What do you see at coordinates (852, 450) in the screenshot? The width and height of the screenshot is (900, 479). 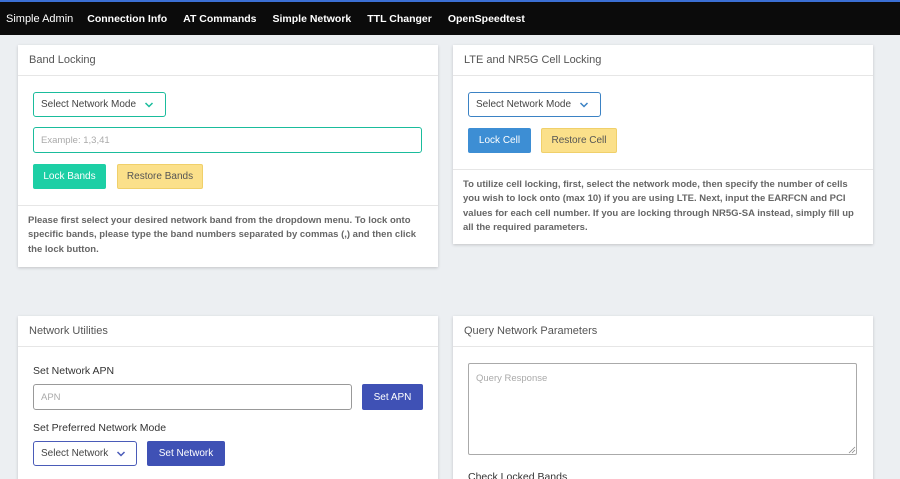 I see `resize-handle-icon` at bounding box center [852, 450].